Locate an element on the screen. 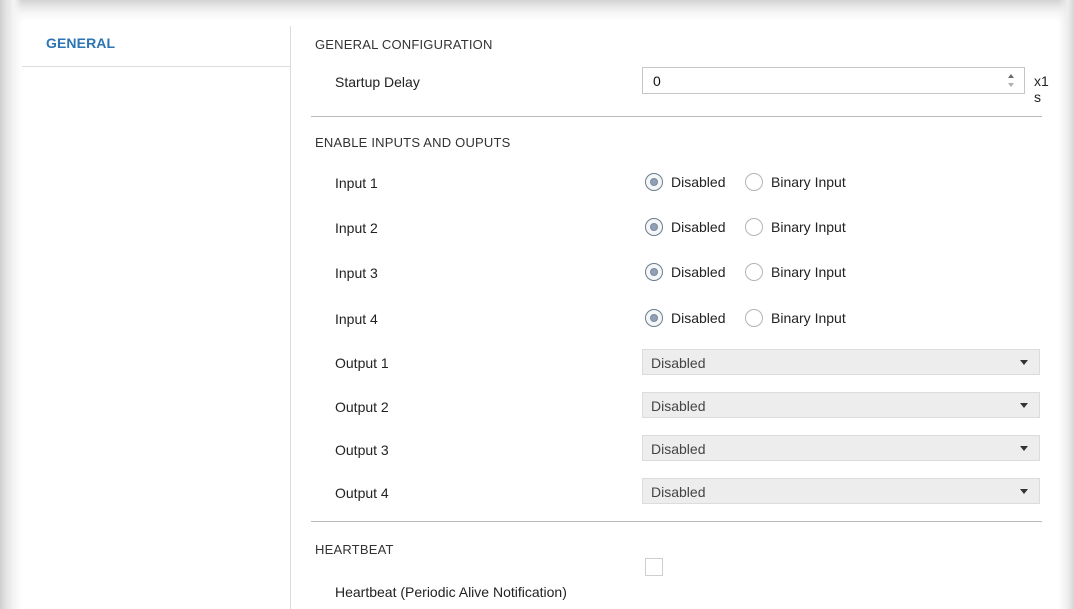 Image resolution: width=1074 pixels, height=609 pixels. input-3-radio-group: Disabled Binary Input is located at coordinates (775, 273).